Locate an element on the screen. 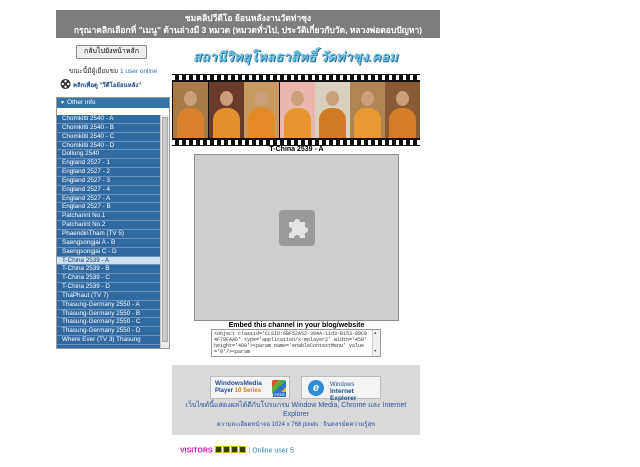 This screenshot has width=640, height=467. list-item: Thasung-Germany 2550 - B is located at coordinates (109, 314).